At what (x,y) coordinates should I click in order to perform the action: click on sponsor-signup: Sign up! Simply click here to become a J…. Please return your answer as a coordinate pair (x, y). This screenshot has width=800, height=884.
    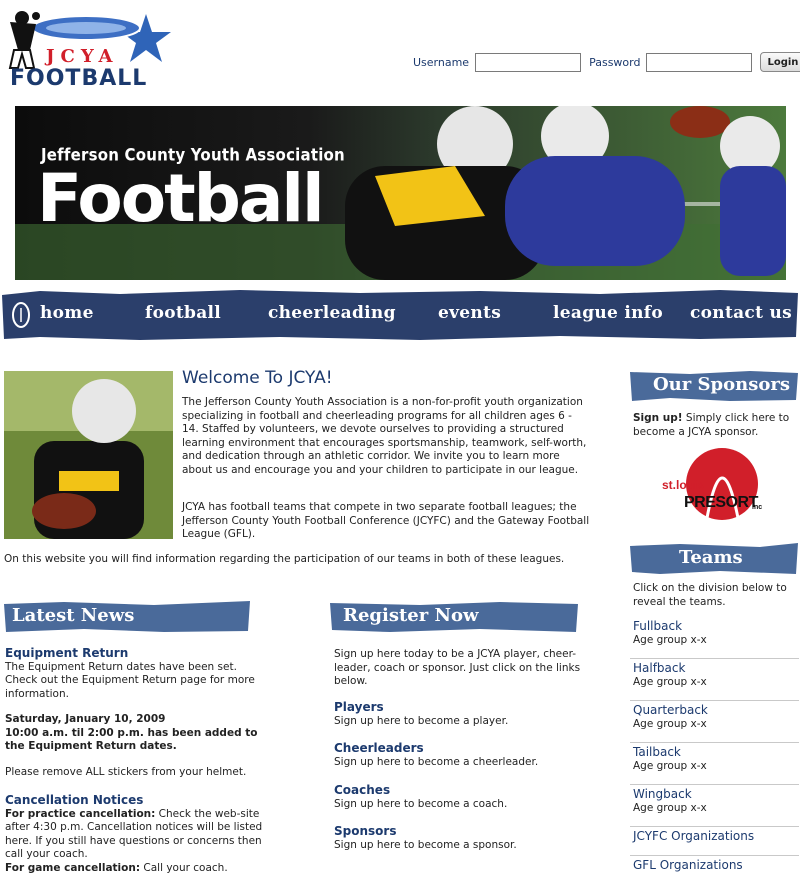
    Looking at the image, I should click on (716, 425).